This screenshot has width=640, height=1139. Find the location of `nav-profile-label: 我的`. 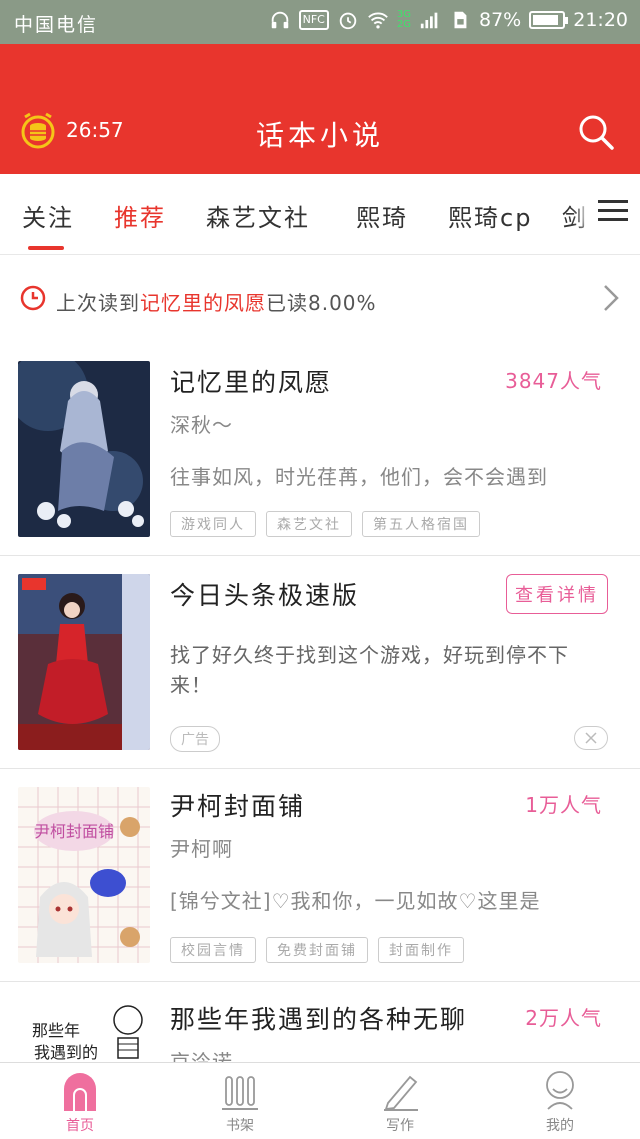

nav-profile-label: 我的 is located at coordinates (560, 1126).